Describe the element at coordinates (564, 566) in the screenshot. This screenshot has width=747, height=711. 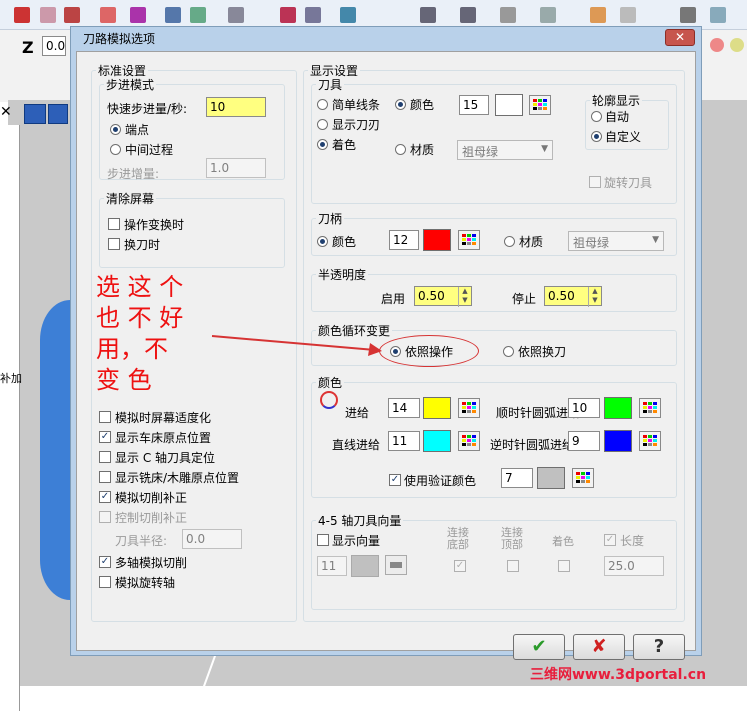
I see `shade-checkbox` at that location.